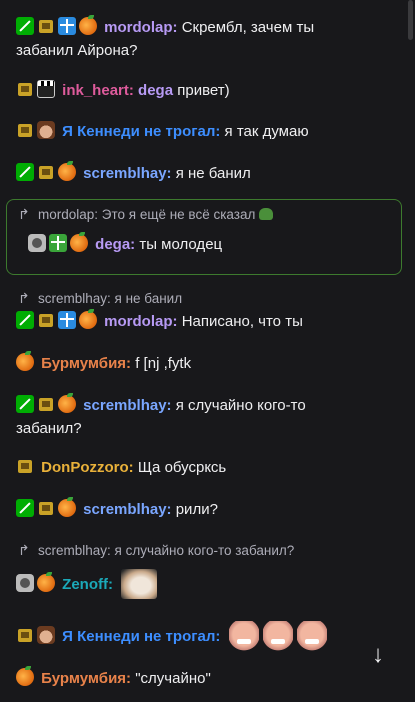 Image resolution: width=415 pixels, height=702 pixels. What do you see at coordinates (378, 655) in the screenshot?
I see `arrow-down-icon: ↓` at bounding box center [378, 655].